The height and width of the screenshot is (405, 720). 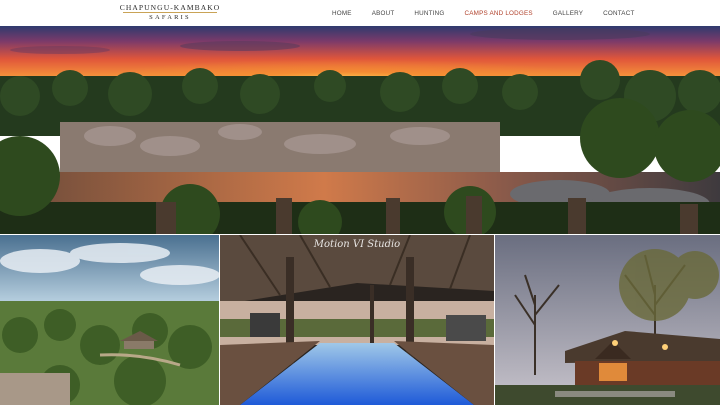 I want to click on logo-title: CHAPUNGU-KAMBAKO, so click(x=170, y=7).